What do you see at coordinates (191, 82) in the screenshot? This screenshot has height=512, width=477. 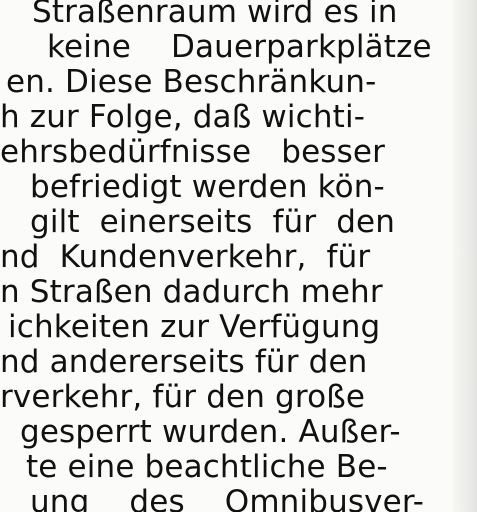 I see `text-line-3: en. Diese Beschränkun-` at bounding box center [191, 82].